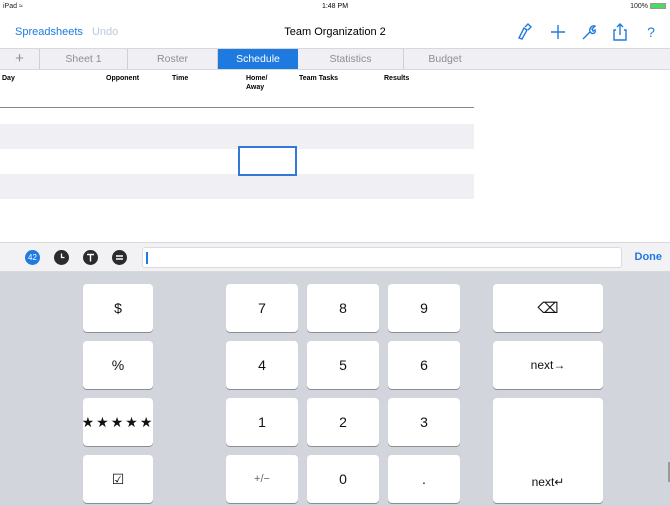  I want to click on sign-toggle-key: +/−, so click(262, 479).